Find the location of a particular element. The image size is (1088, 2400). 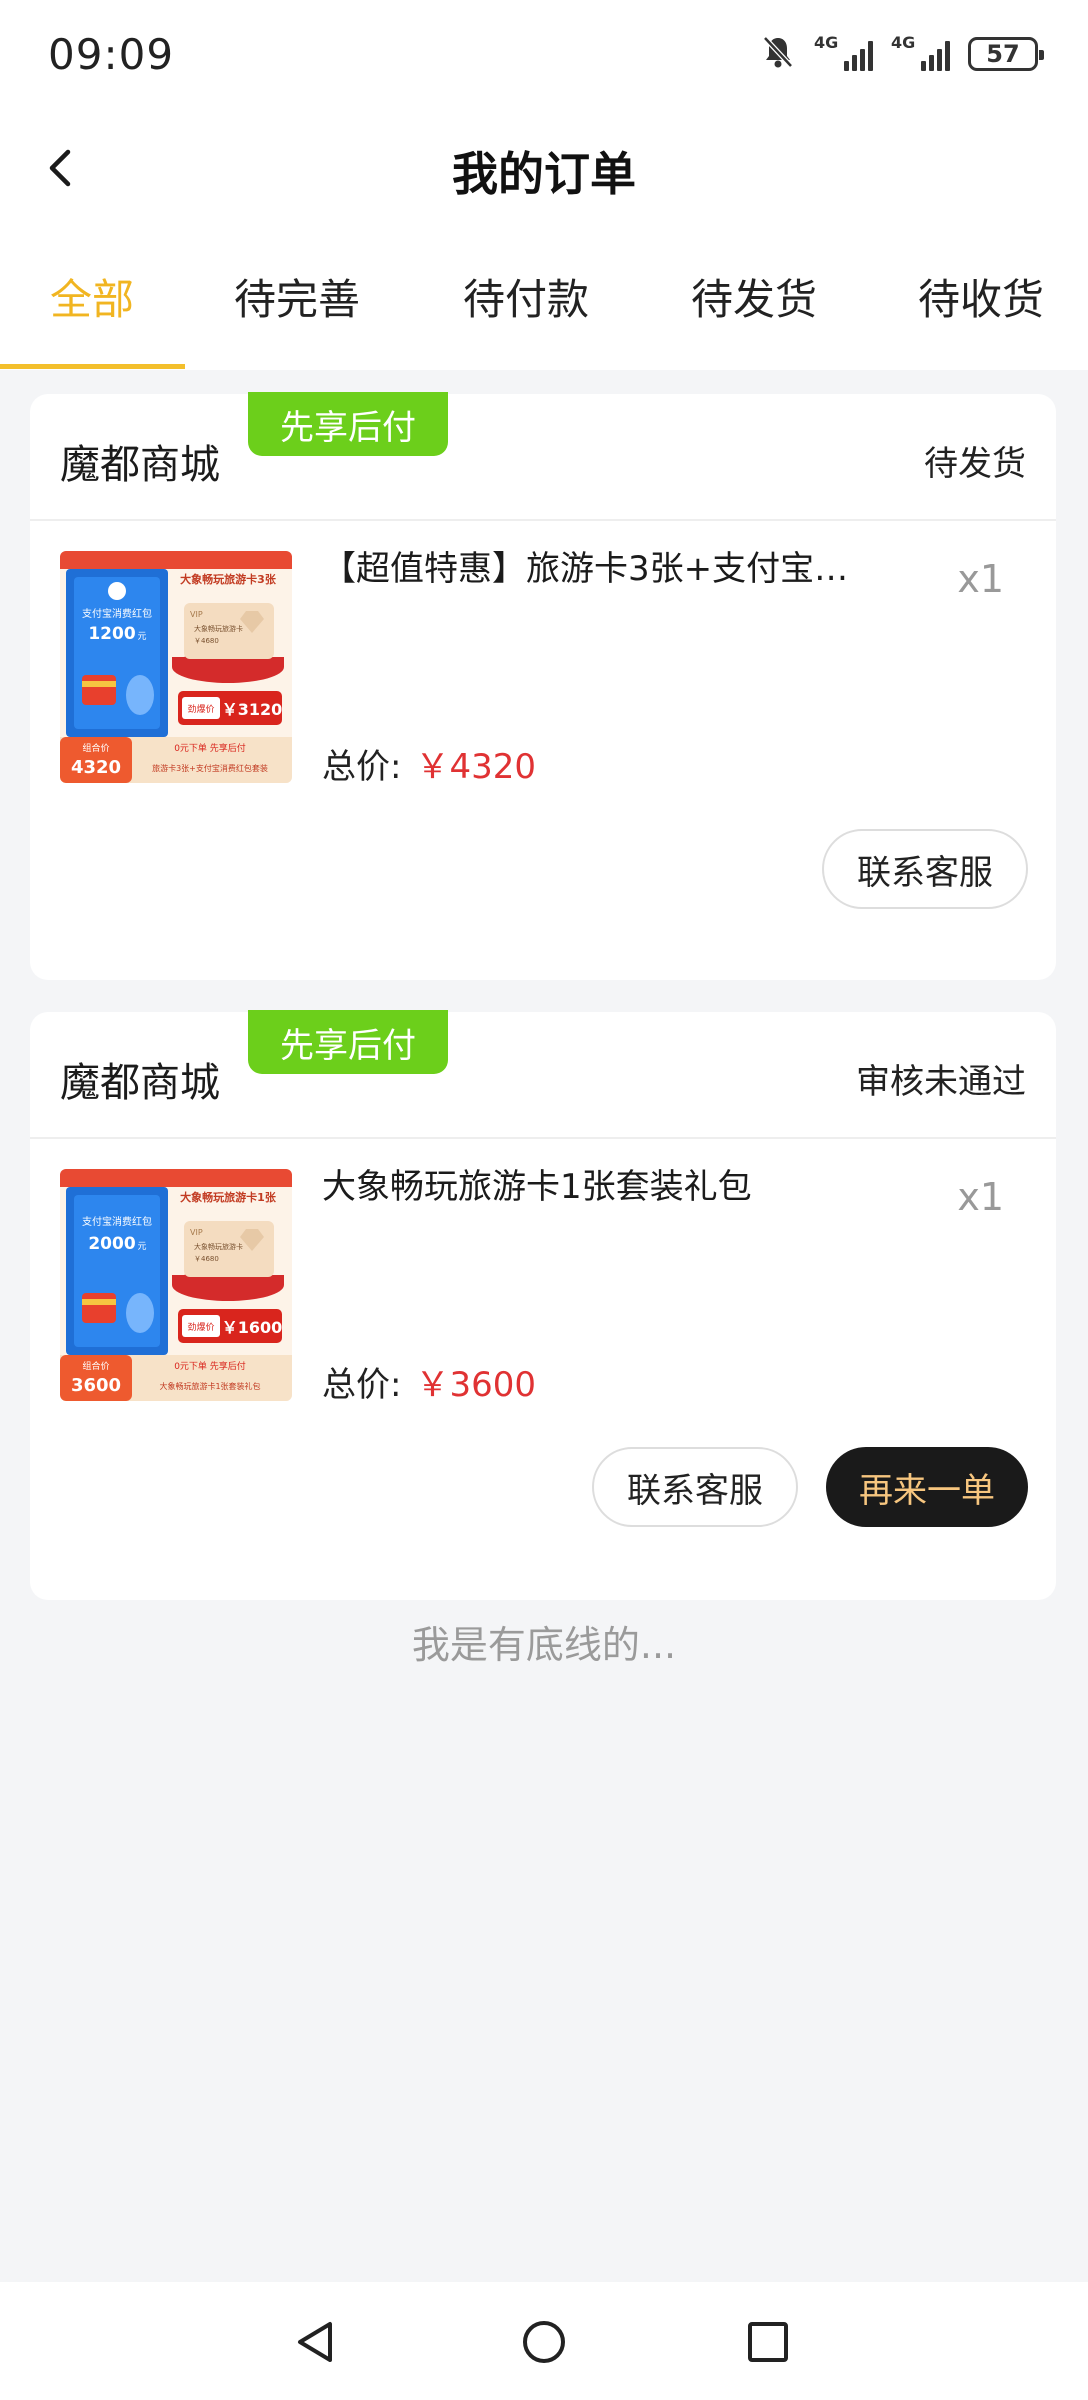

network-label-2: 4G is located at coordinates (903, 42).